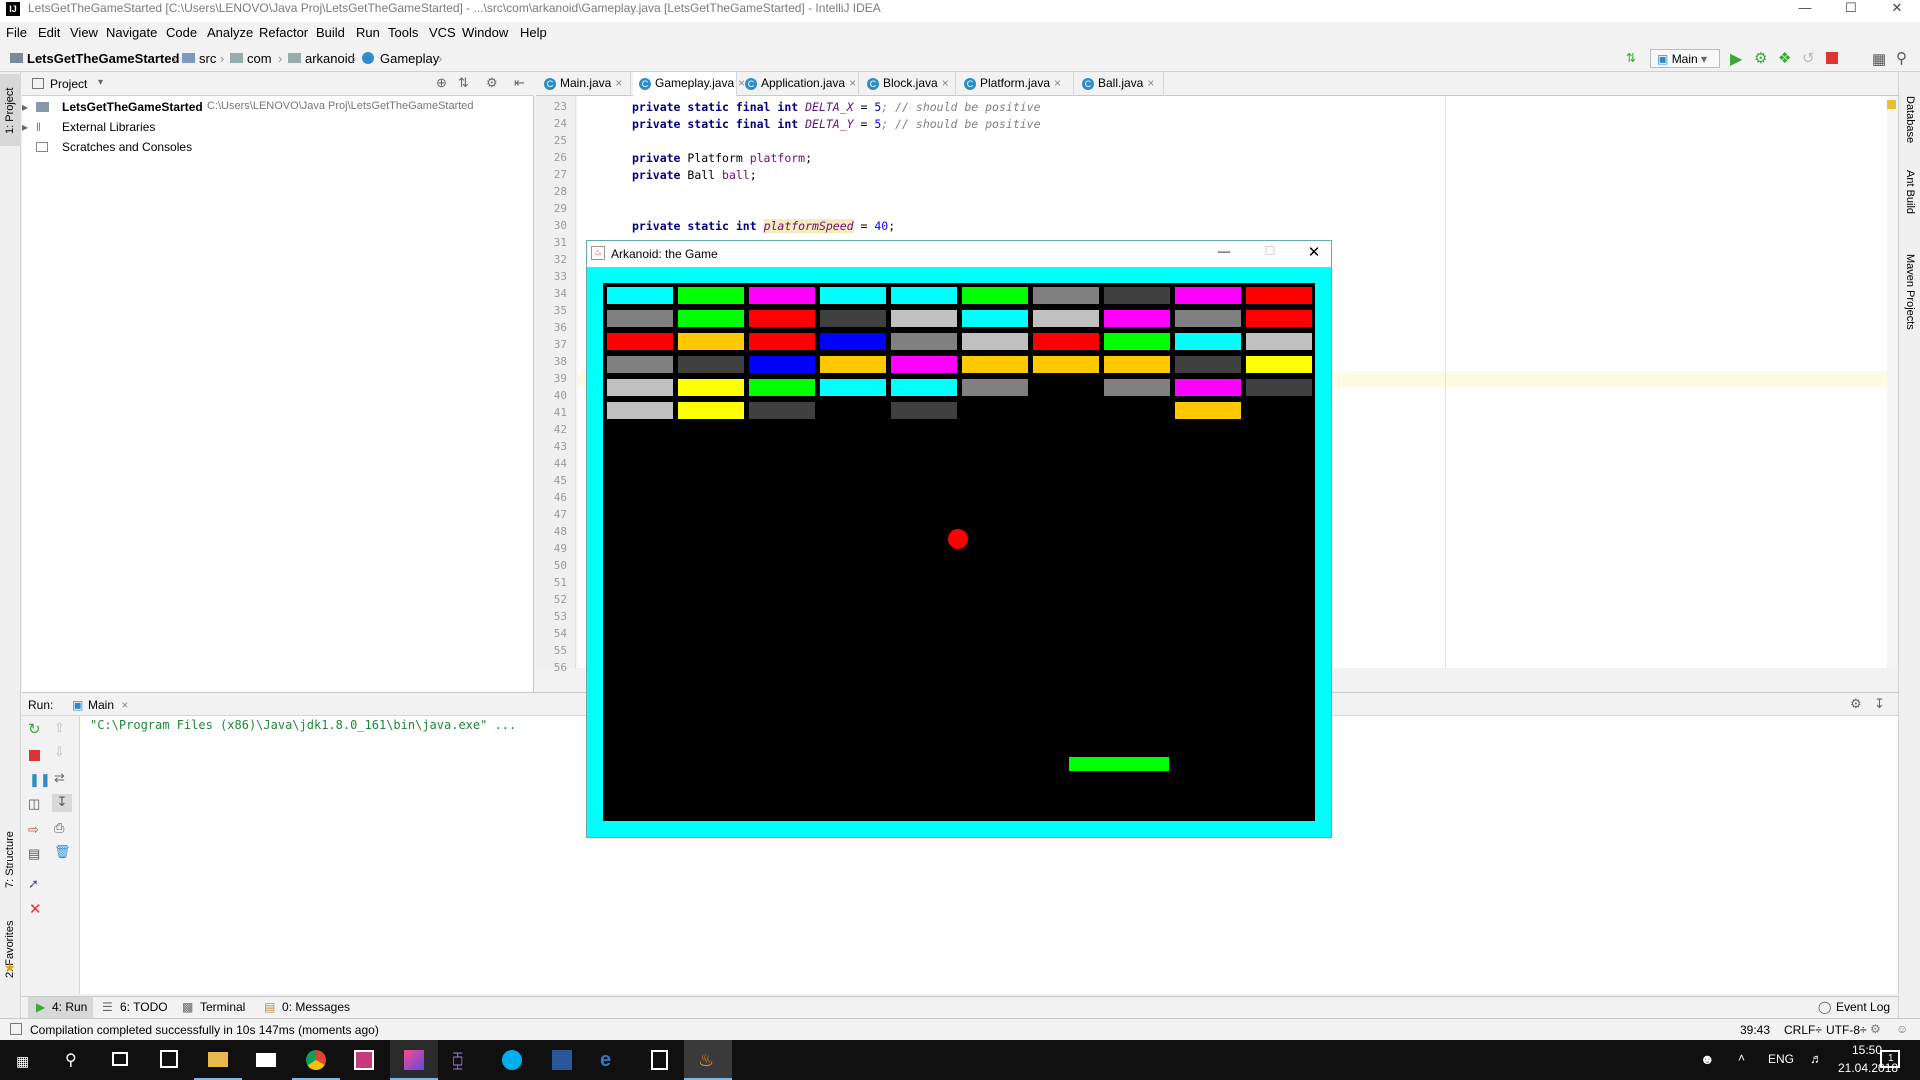  Describe the element at coordinates (181, 32) in the screenshot. I see `menu-code: Code` at that location.